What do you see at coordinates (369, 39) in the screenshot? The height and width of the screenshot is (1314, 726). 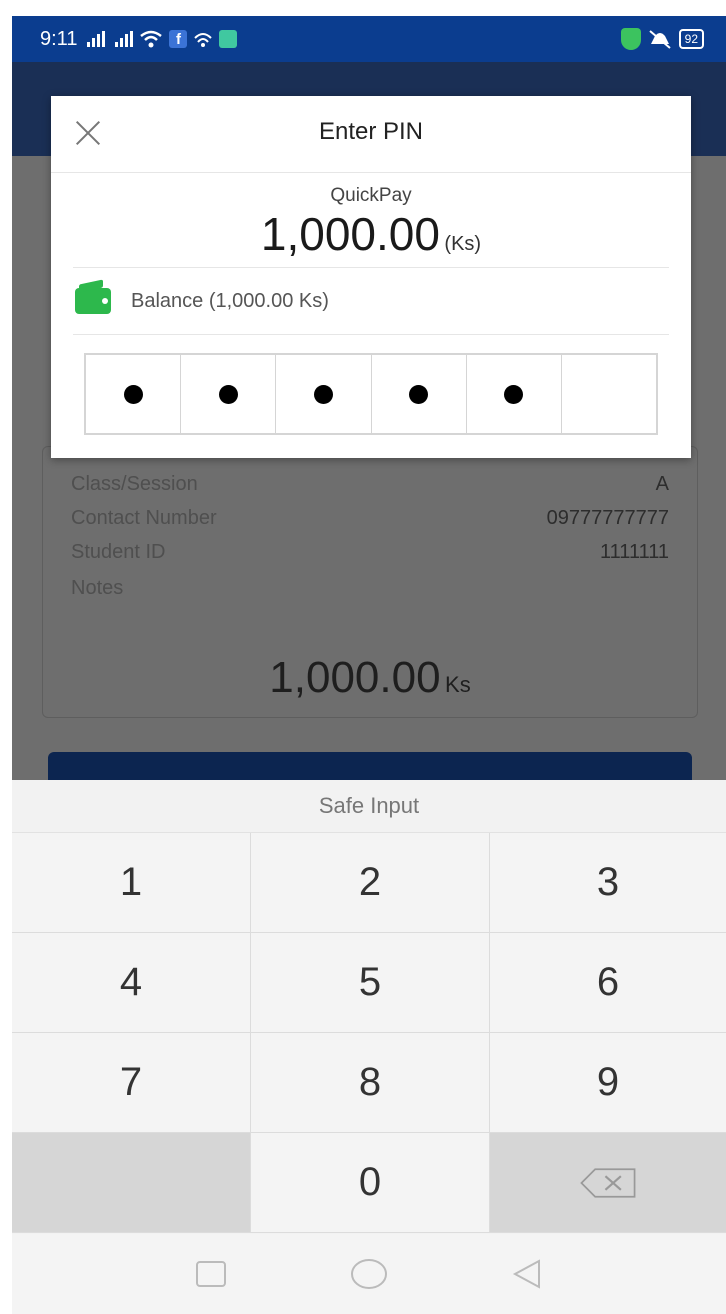 I see `status-bar: 9:11 f 92` at bounding box center [369, 39].